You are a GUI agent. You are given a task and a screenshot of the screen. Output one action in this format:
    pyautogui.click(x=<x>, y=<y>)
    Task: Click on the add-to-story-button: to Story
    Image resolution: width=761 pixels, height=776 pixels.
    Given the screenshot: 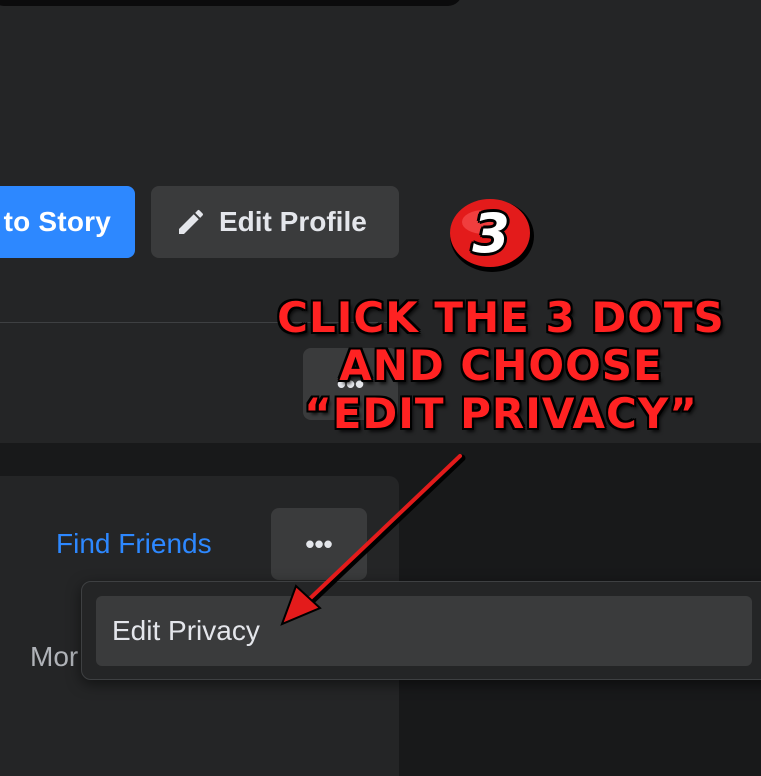 What is the action you would take?
    pyautogui.click(x=67, y=222)
    